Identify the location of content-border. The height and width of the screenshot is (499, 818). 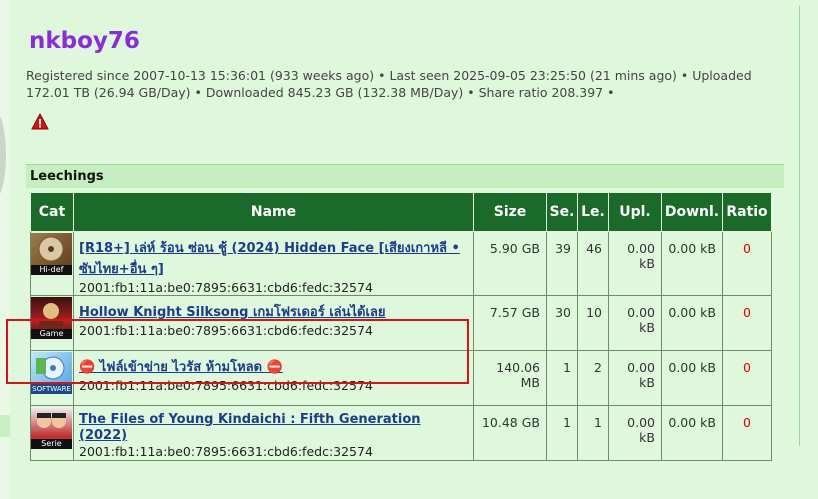
(799, 226).